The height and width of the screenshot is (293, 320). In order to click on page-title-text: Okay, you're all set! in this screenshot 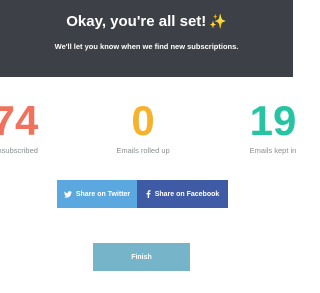, I will do `click(136, 21)`.